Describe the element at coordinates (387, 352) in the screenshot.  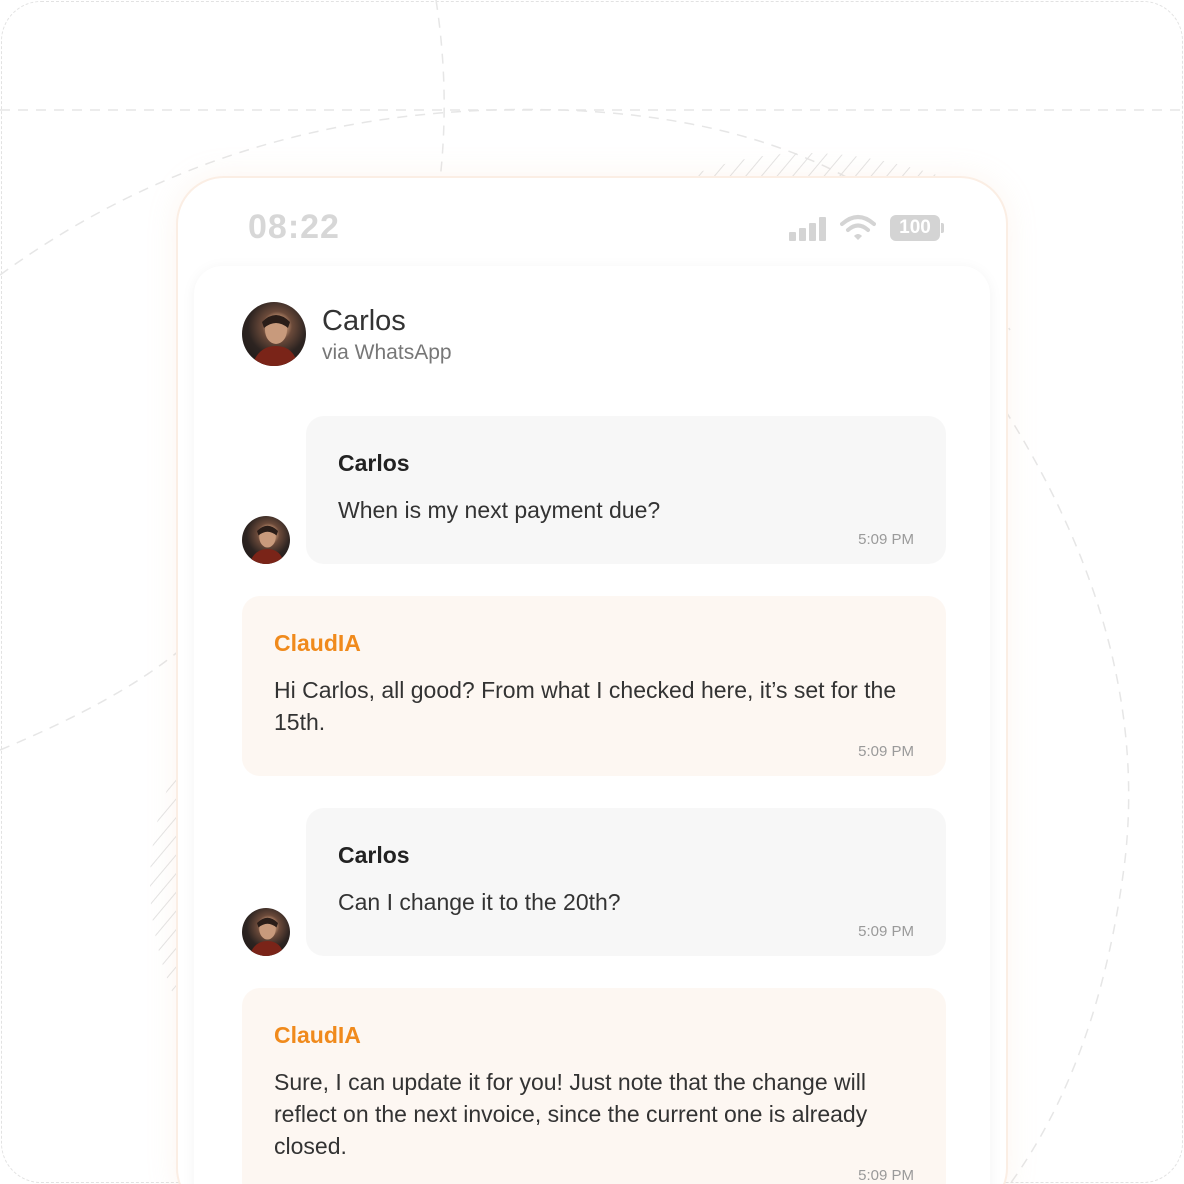
I see `contact-channel: via WhatsApp` at that location.